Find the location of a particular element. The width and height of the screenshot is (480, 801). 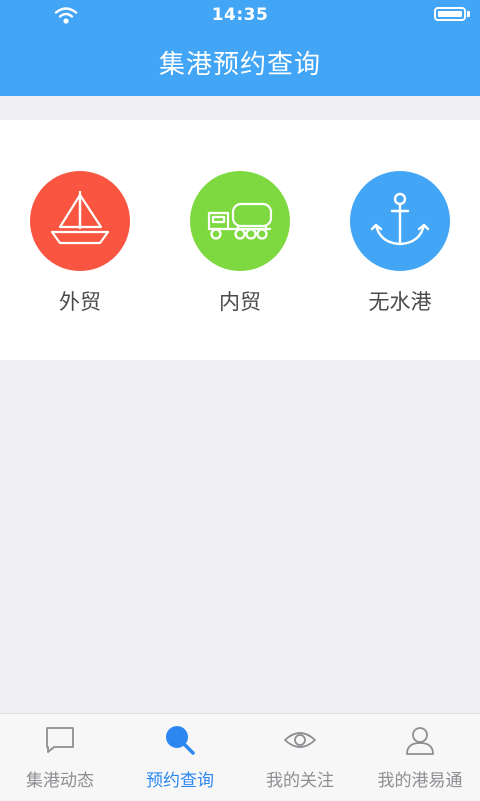

status-time: 14:35 is located at coordinates (240, 15).